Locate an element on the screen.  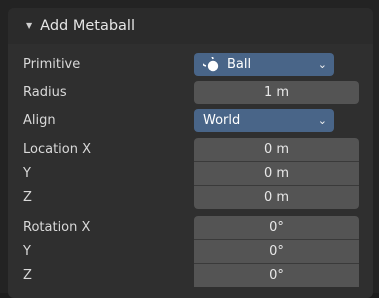
align-label: Align is located at coordinates (39, 120).